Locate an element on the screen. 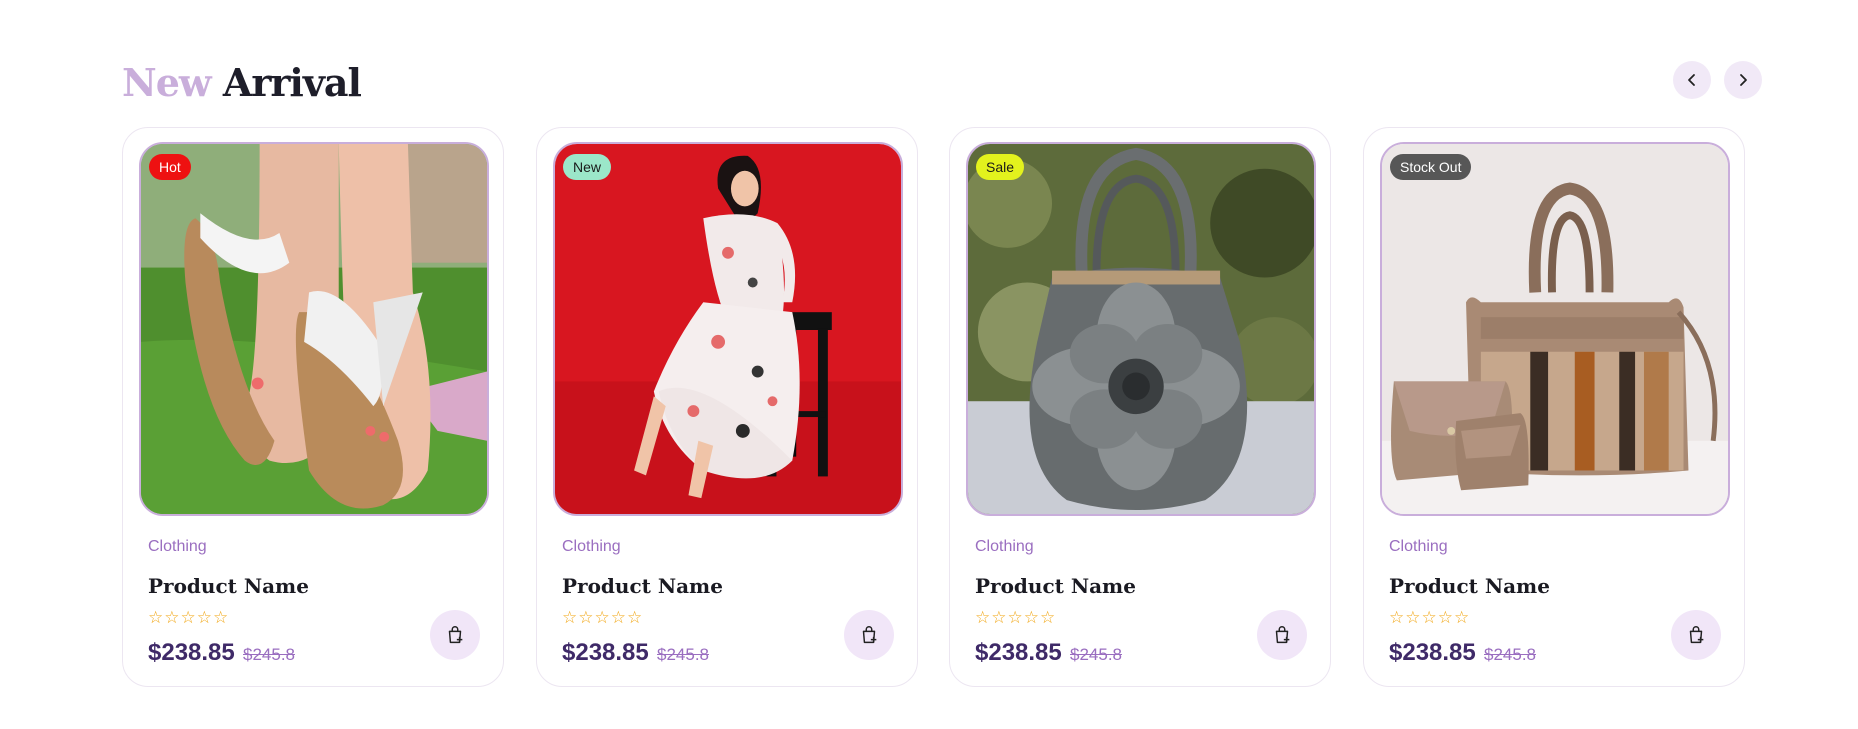  badge-sale: Sale is located at coordinates (1000, 167).